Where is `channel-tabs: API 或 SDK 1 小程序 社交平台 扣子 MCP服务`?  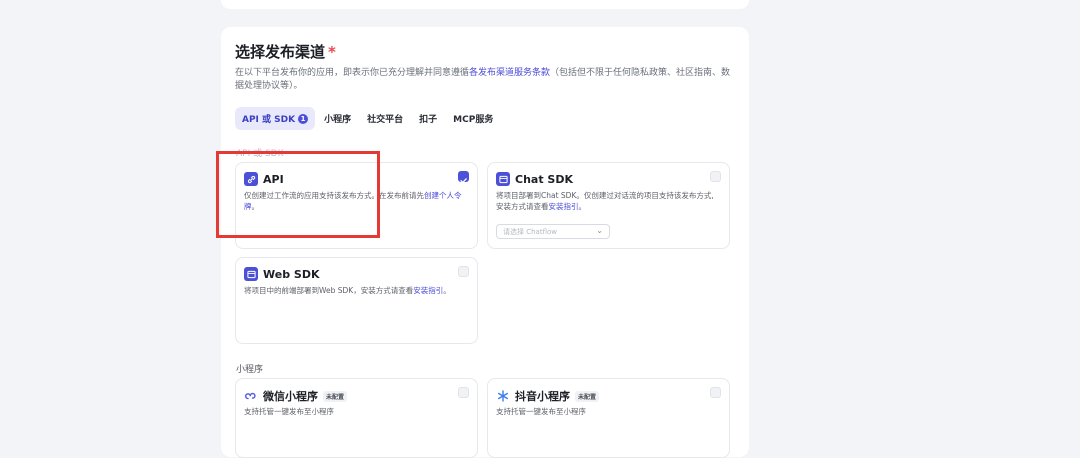
channel-tabs: API 或 SDK 1 小程序 社交平台 扣子 MCP服务 is located at coordinates (368, 118).